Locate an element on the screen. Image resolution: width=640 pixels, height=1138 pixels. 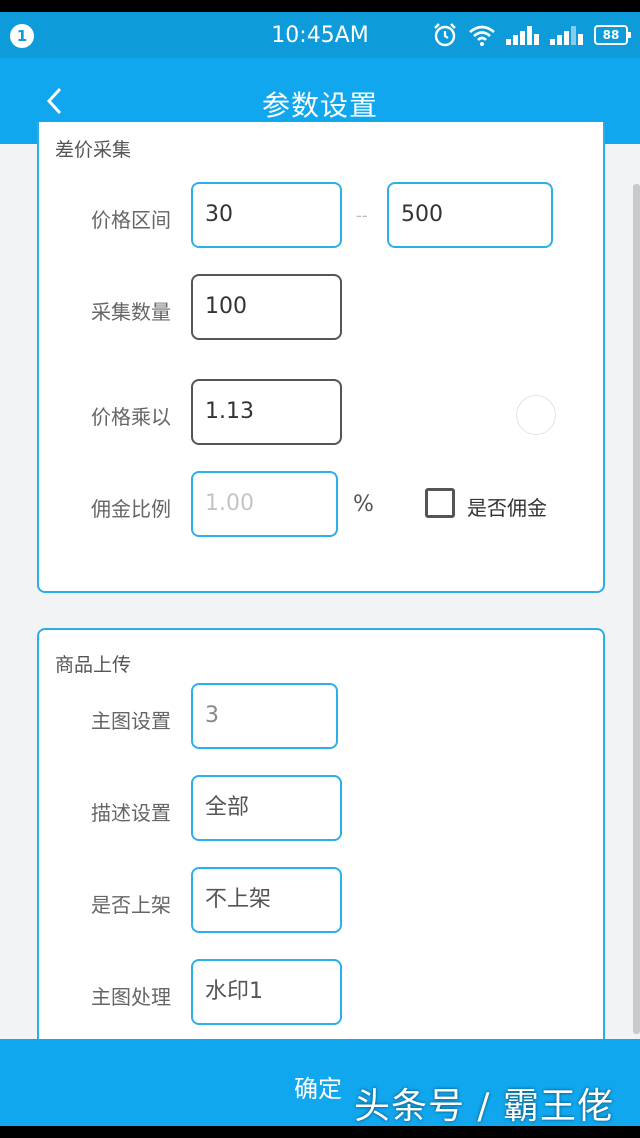
price-range-label: 价格区间 is located at coordinates (131, 220).